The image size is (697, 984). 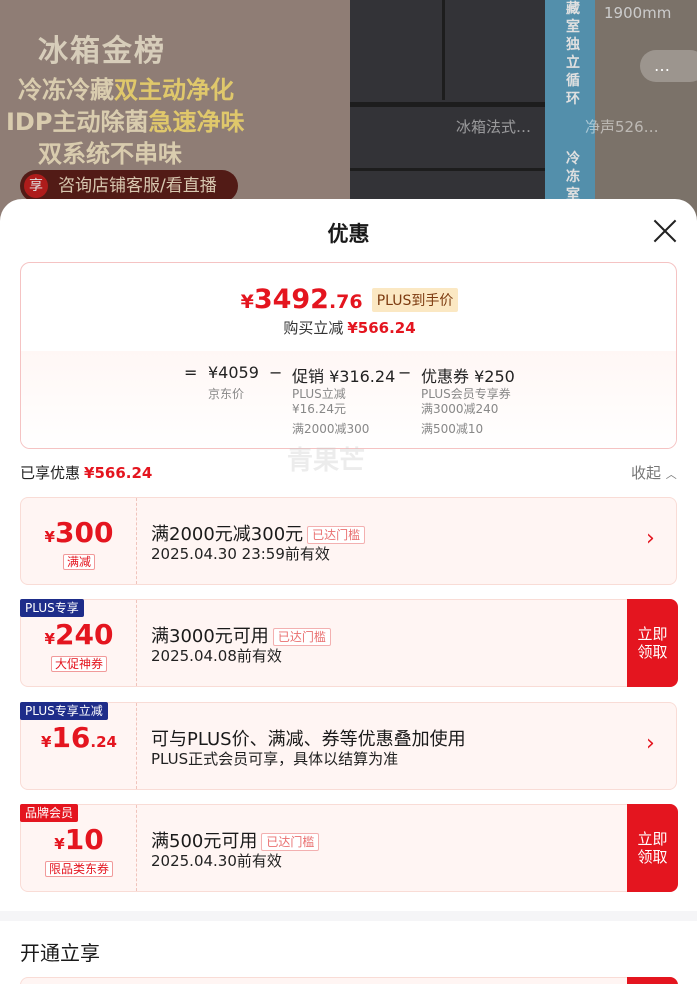 What do you see at coordinates (654, 472) in the screenshot?
I see `collapse-button: 收起 ︿` at bounding box center [654, 472].